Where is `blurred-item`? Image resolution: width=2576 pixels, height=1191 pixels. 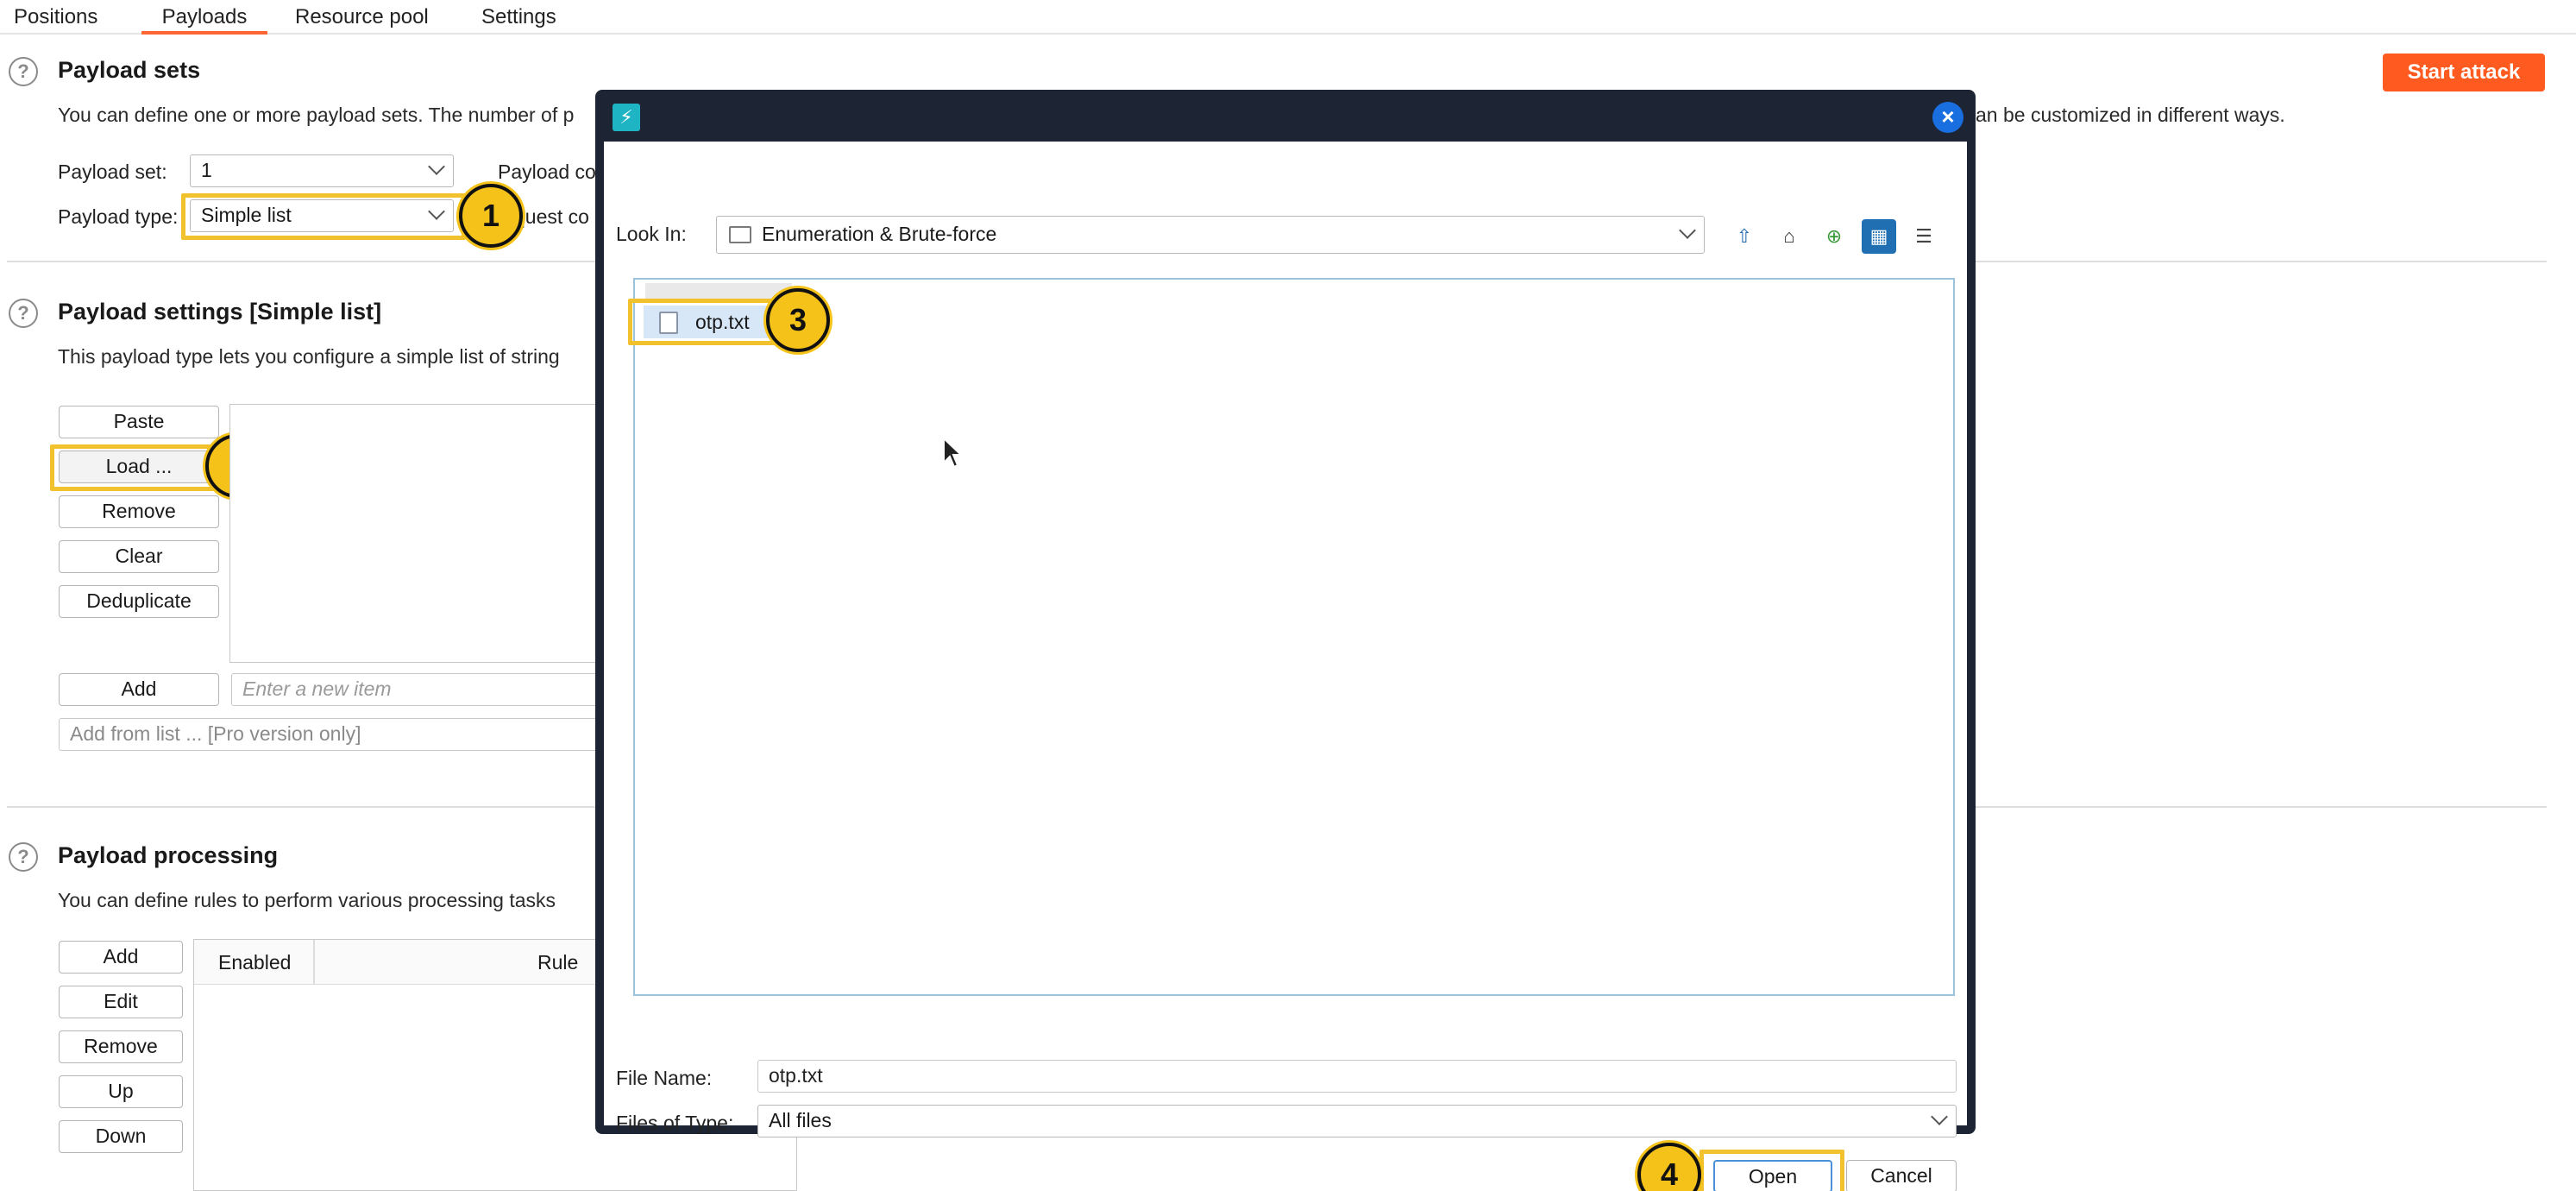 blurred-item is located at coordinates (718, 291).